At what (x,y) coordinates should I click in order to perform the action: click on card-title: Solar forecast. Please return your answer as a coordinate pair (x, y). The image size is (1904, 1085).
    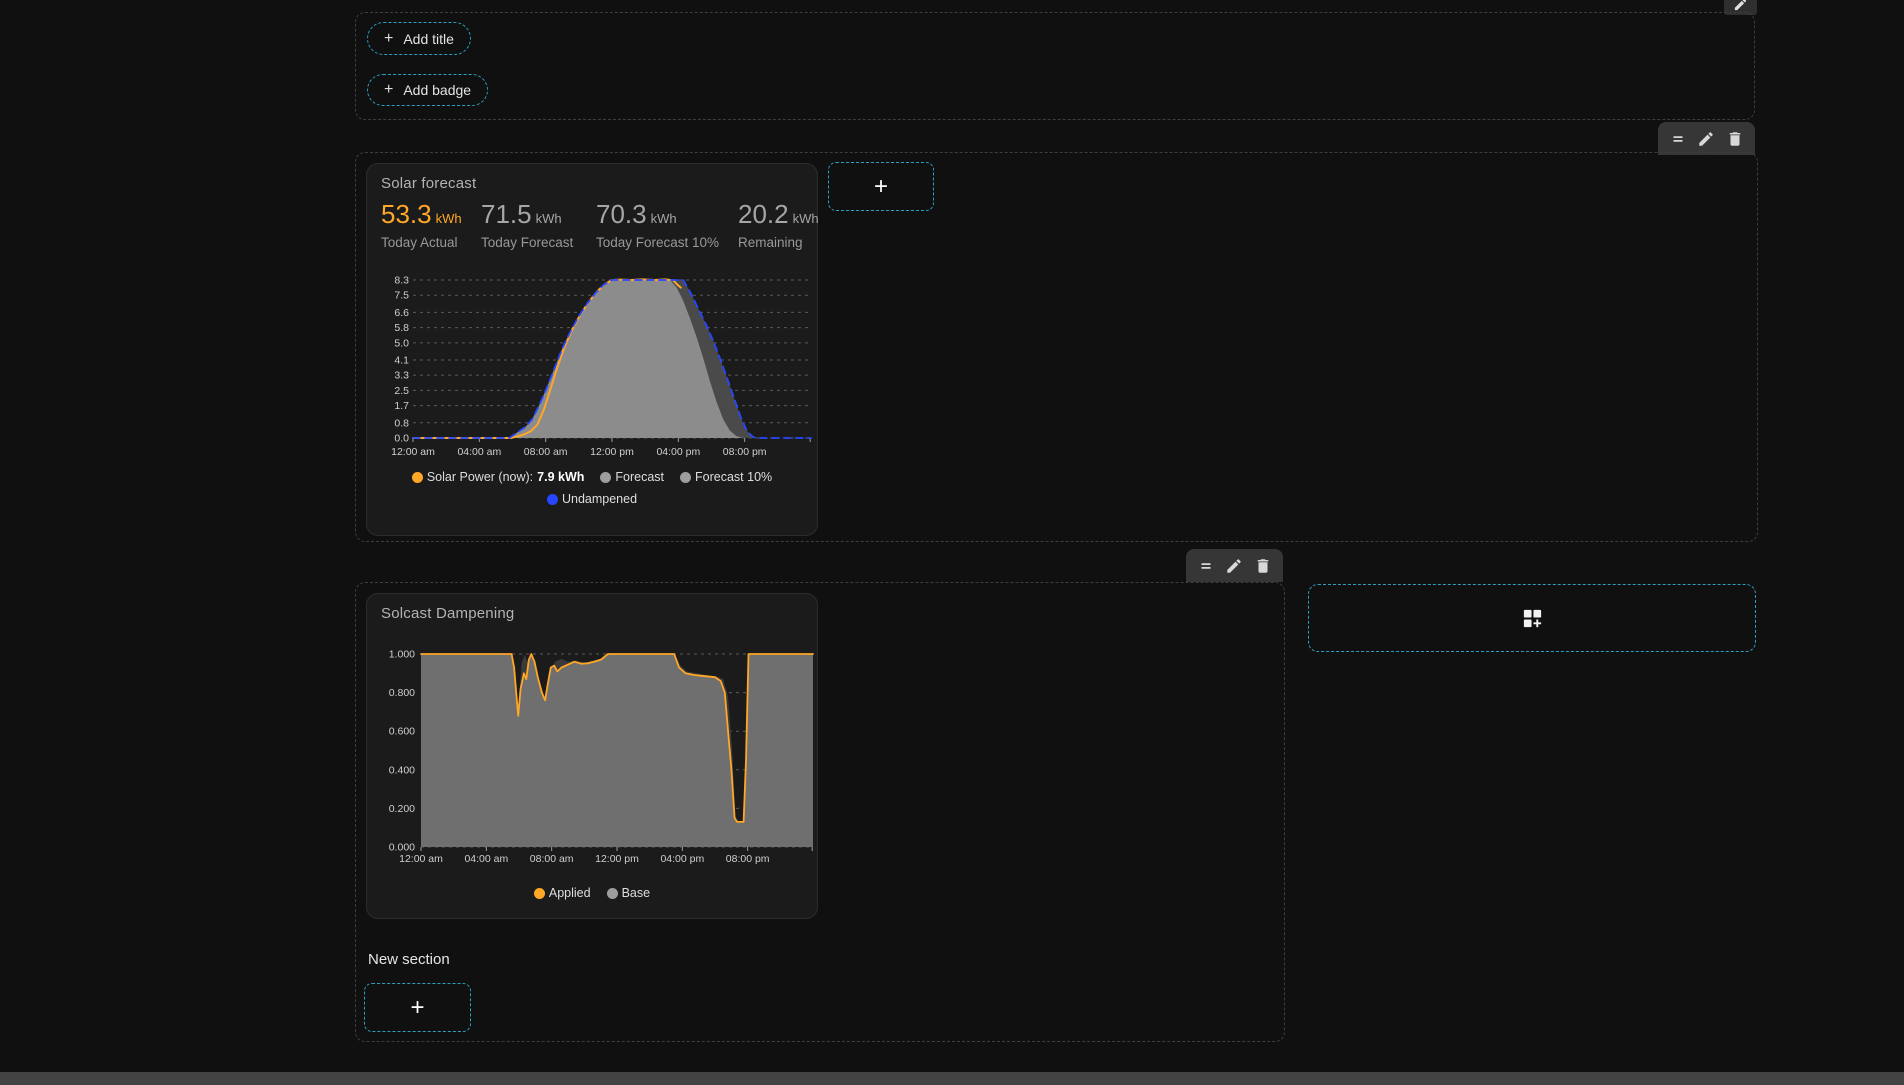
    Looking at the image, I should click on (429, 183).